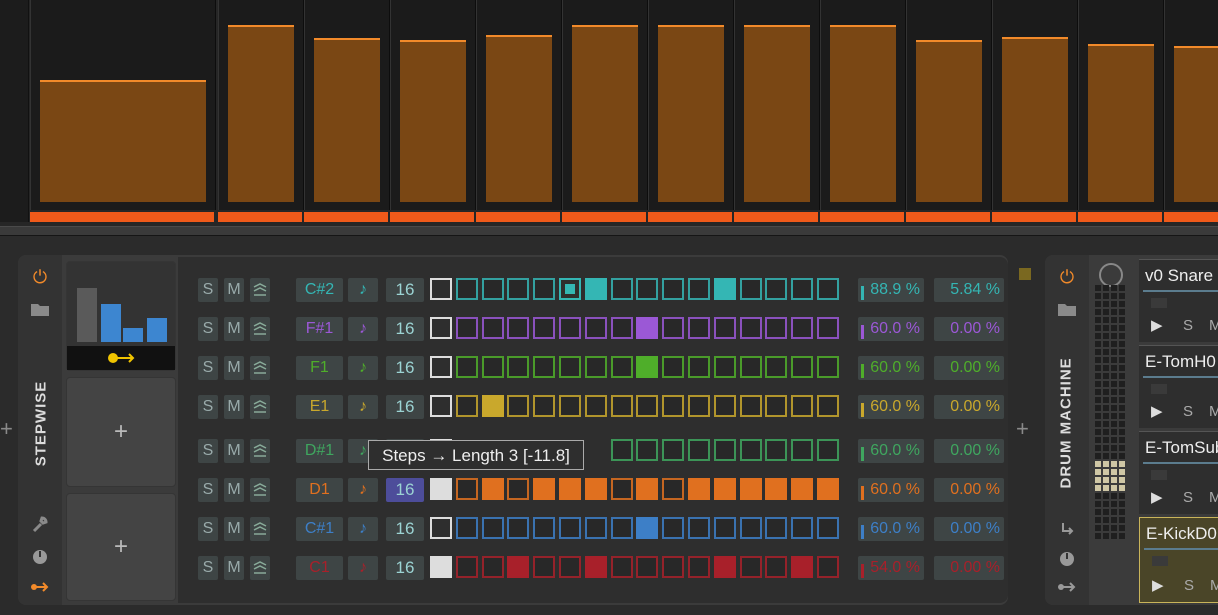 This screenshot has height=615, width=1218. I want to click on note-name: C#2, so click(319, 290).